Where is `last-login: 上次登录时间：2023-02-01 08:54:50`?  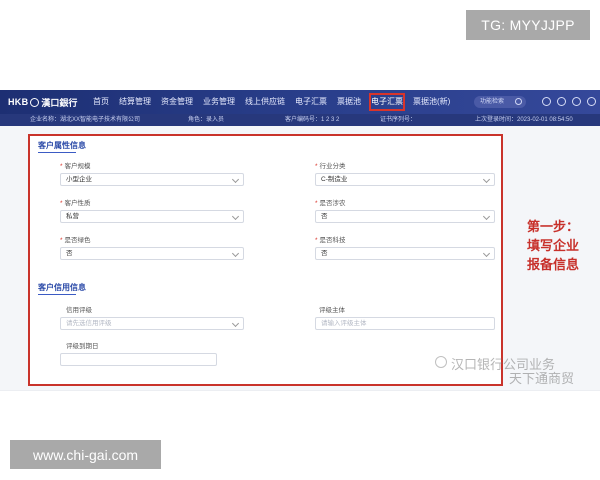
last-login: 上次登录时间：2023-02-01 08:54:50 is located at coordinates (524, 120).